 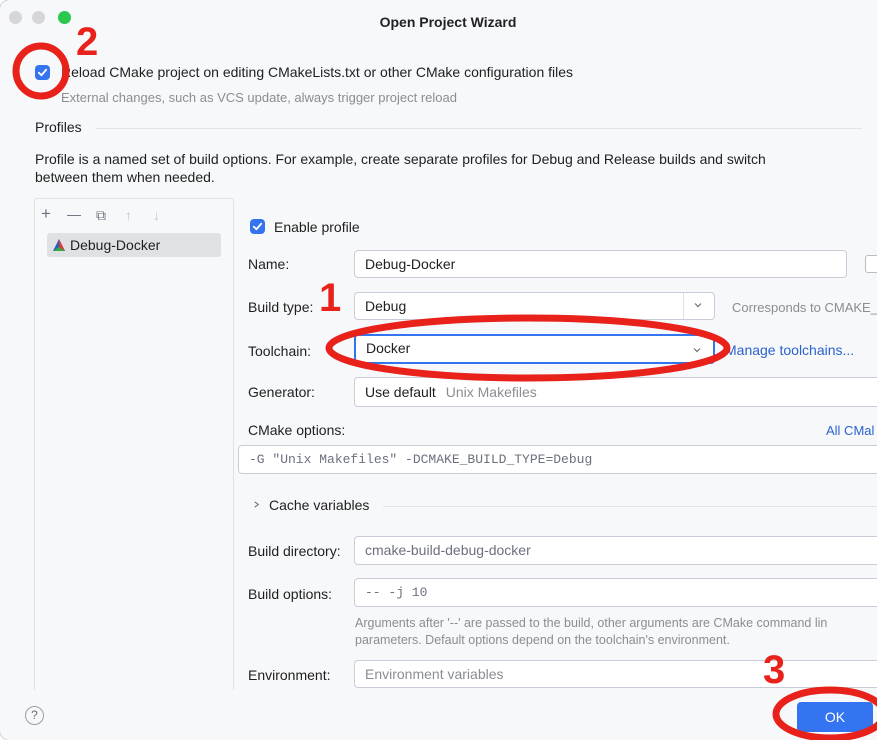 What do you see at coordinates (388, 348) in the screenshot?
I see `toolchain-value: Docker` at bounding box center [388, 348].